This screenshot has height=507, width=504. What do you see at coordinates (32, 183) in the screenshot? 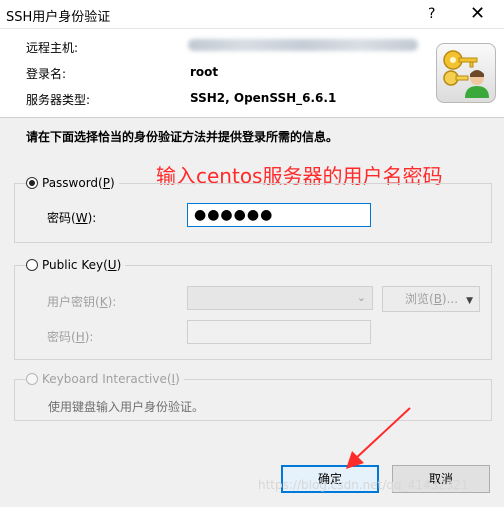
I see `radio-selected-icon` at bounding box center [32, 183].